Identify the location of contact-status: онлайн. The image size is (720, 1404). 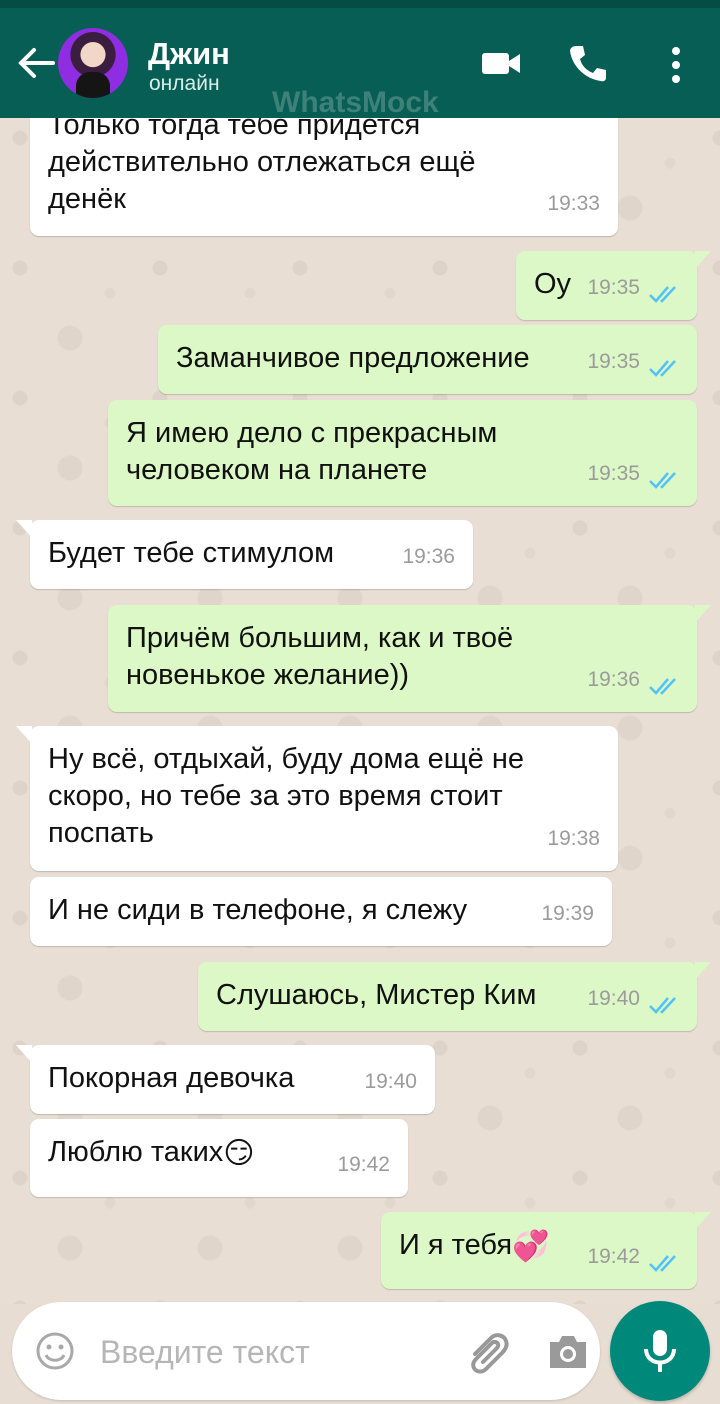
(184, 83).